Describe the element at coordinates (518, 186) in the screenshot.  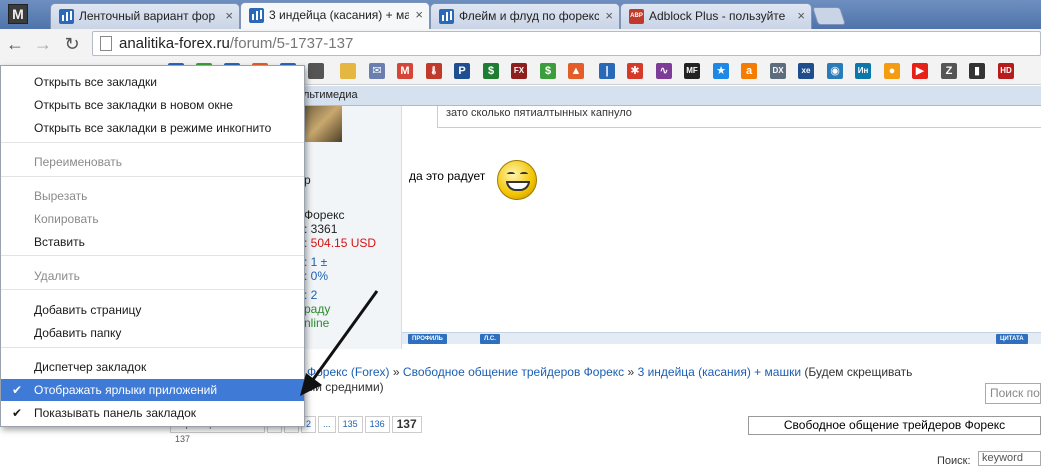
I see `smiley-mouth` at that location.